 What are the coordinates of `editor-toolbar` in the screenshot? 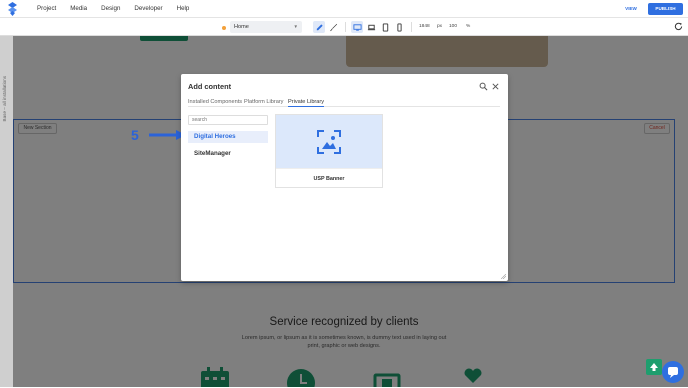 It's located at (344, 27).